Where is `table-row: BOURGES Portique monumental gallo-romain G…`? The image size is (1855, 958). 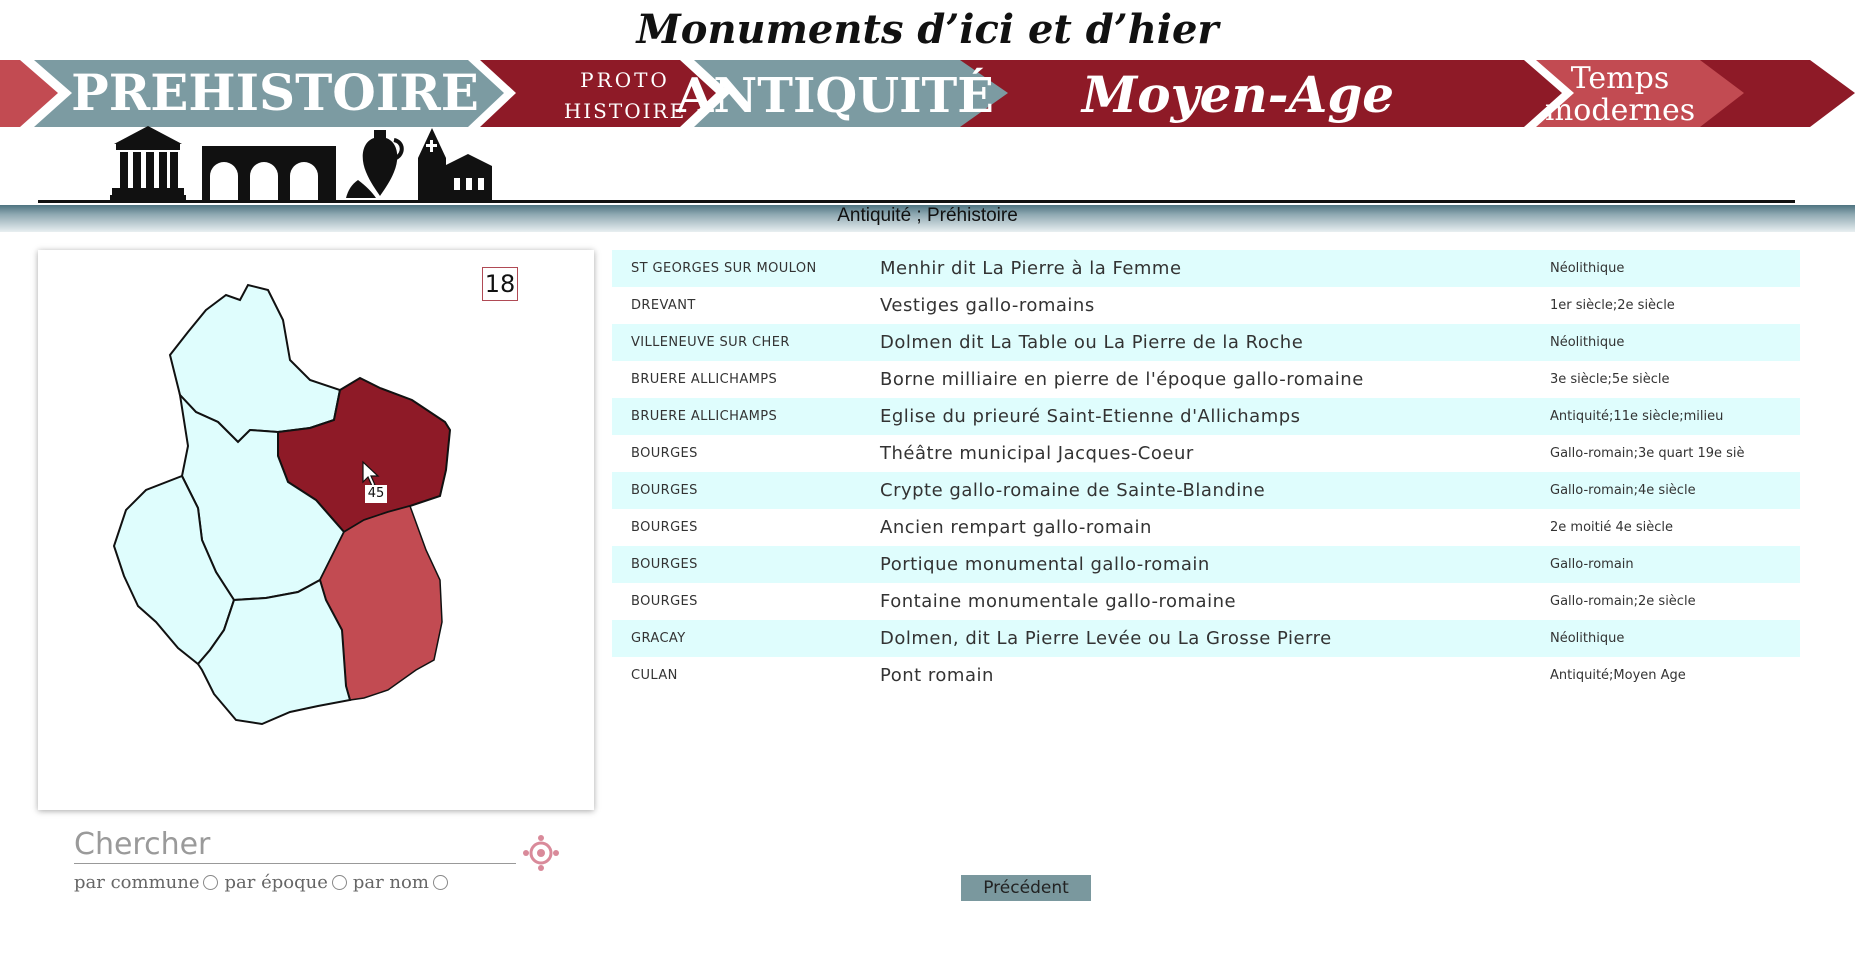 table-row: BOURGES Portique monumental gallo-romain G… is located at coordinates (1206, 564).